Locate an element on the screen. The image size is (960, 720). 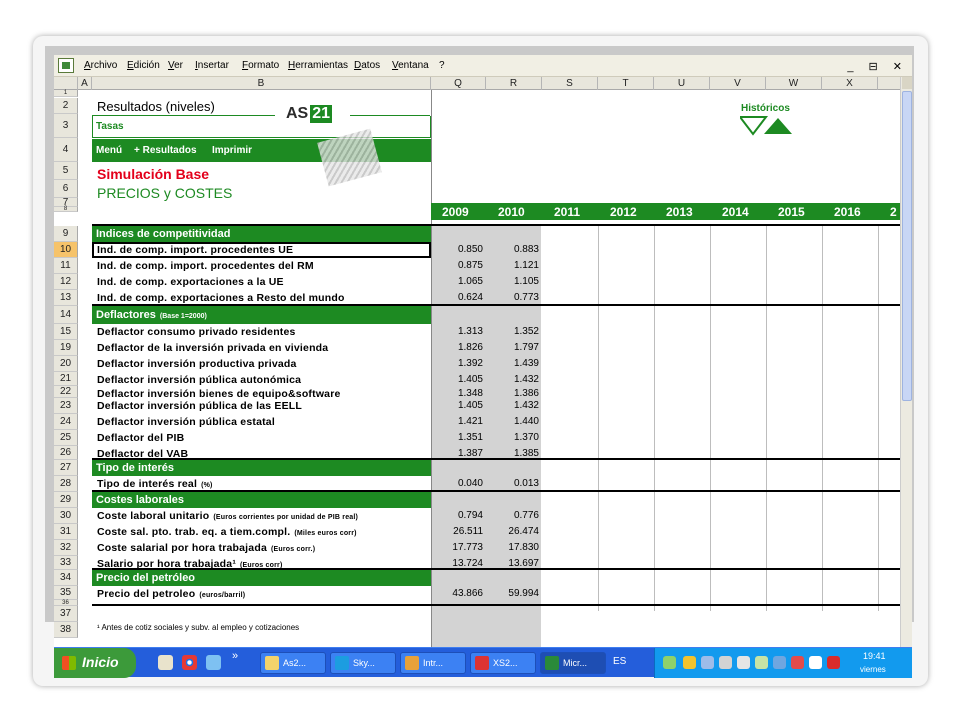
volume-icon is located at coordinates (743, 662).